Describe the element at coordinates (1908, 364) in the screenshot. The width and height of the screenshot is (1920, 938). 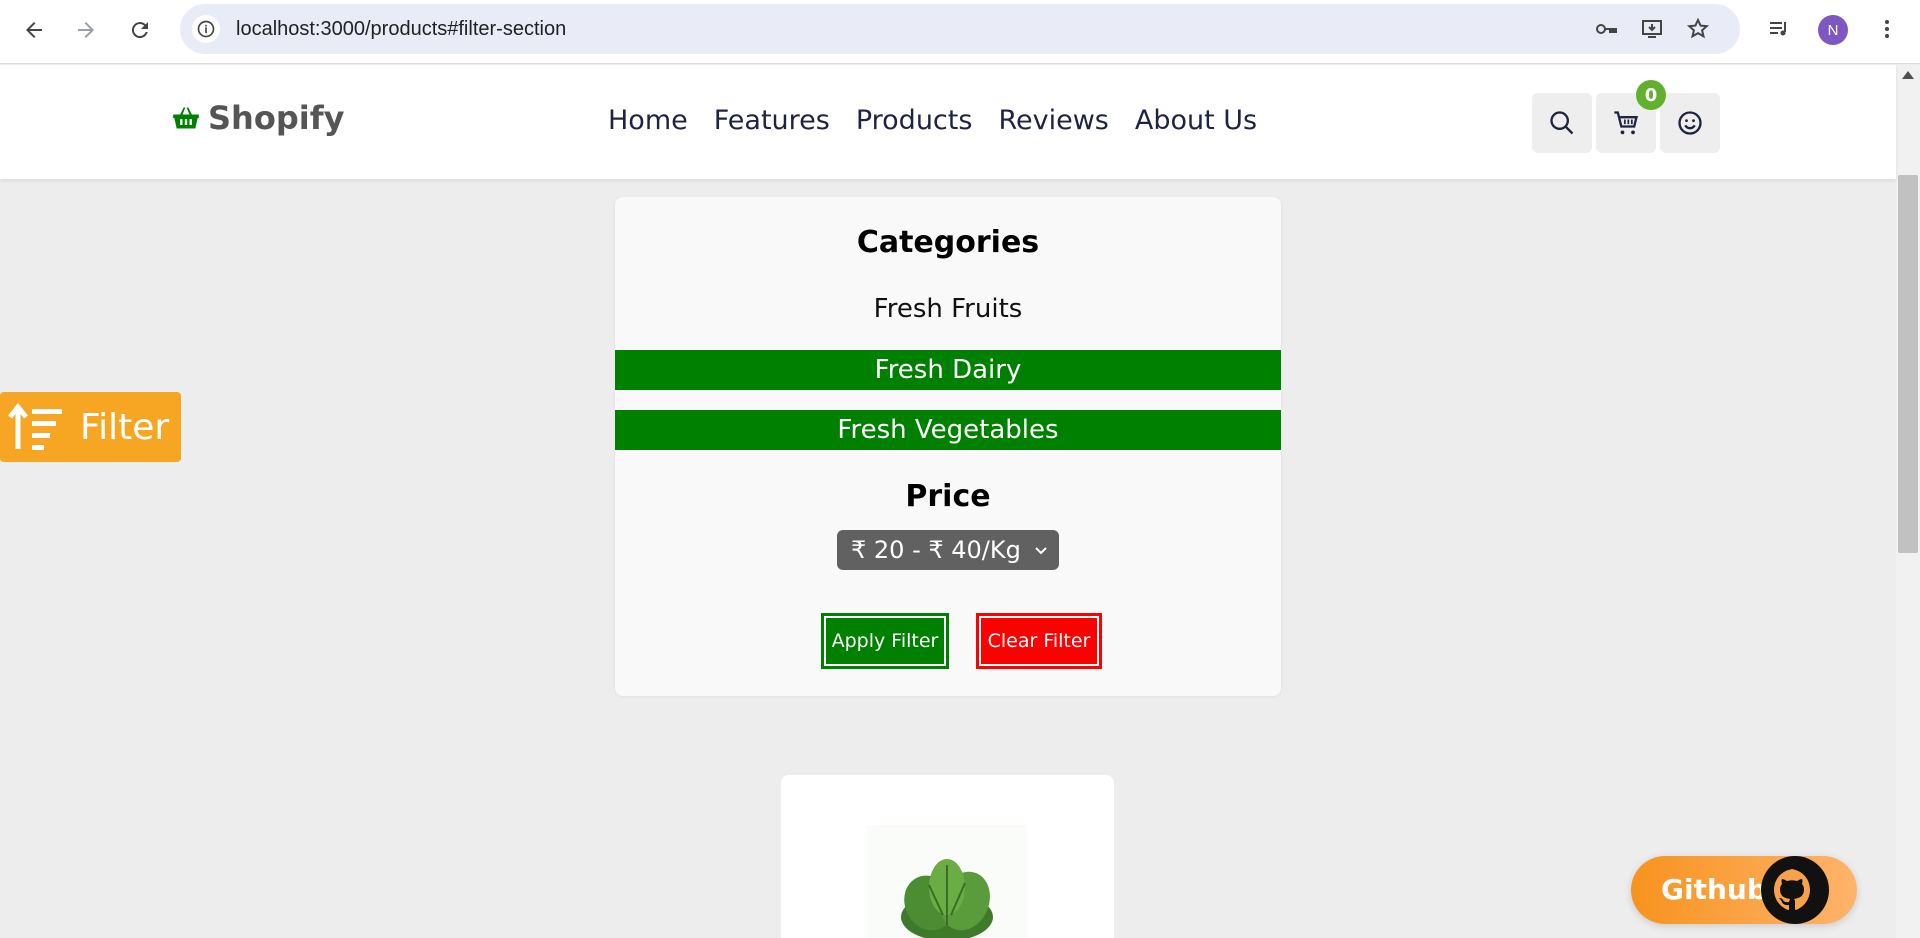
I see `scroll-thumb` at that location.